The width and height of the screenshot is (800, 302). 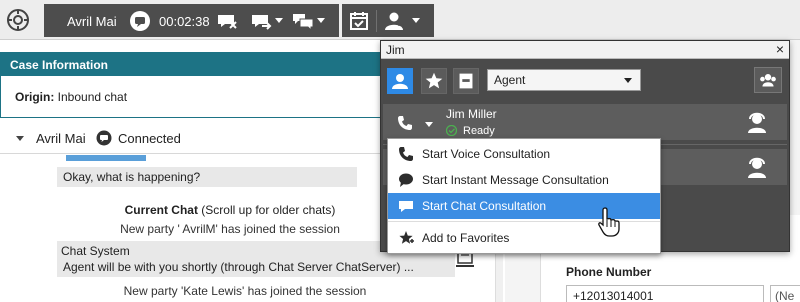 I want to click on interaction-toolbar: Avril Mai 00:02:38, so click(x=191, y=20).